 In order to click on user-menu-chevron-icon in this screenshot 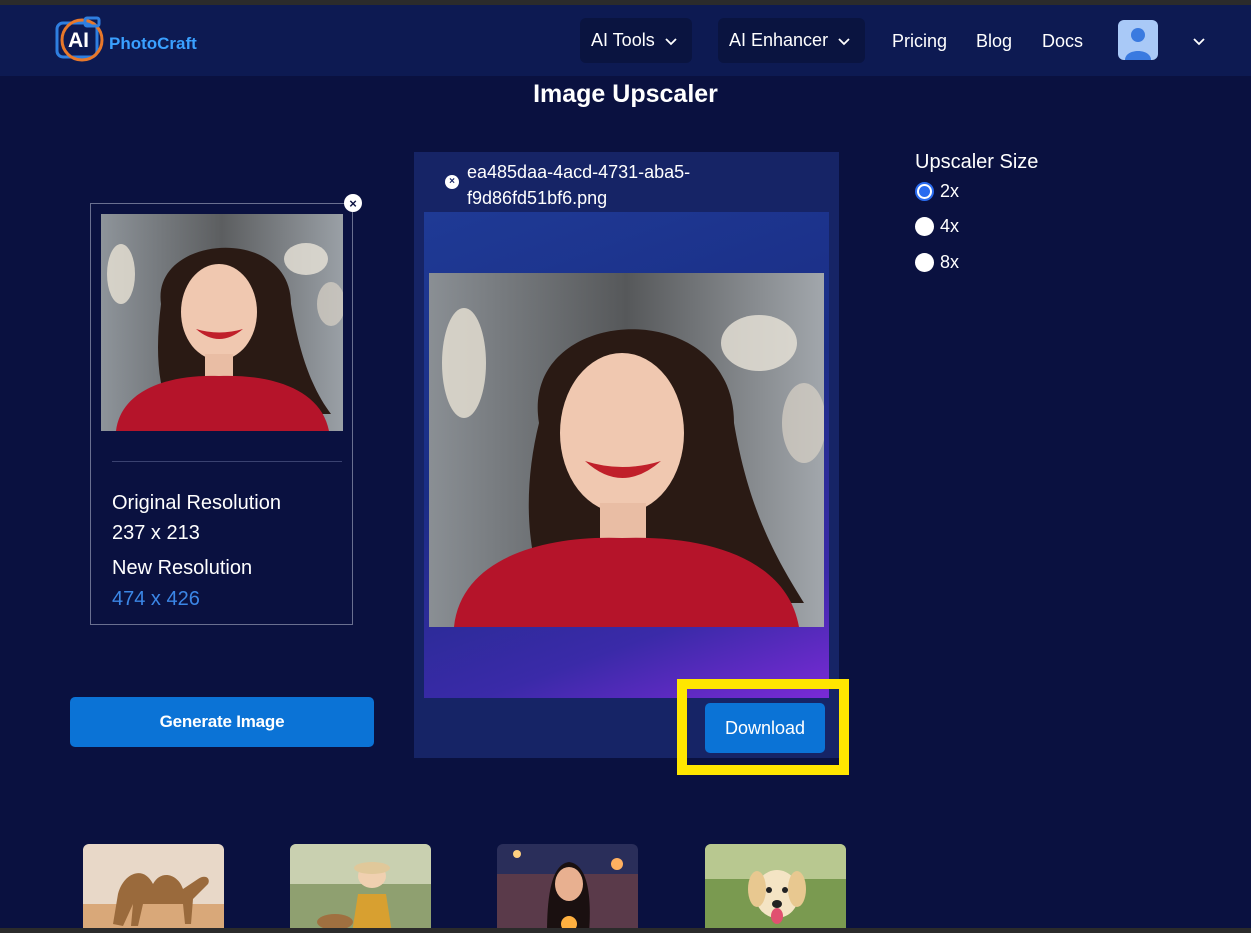, I will do `click(1199, 41)`.